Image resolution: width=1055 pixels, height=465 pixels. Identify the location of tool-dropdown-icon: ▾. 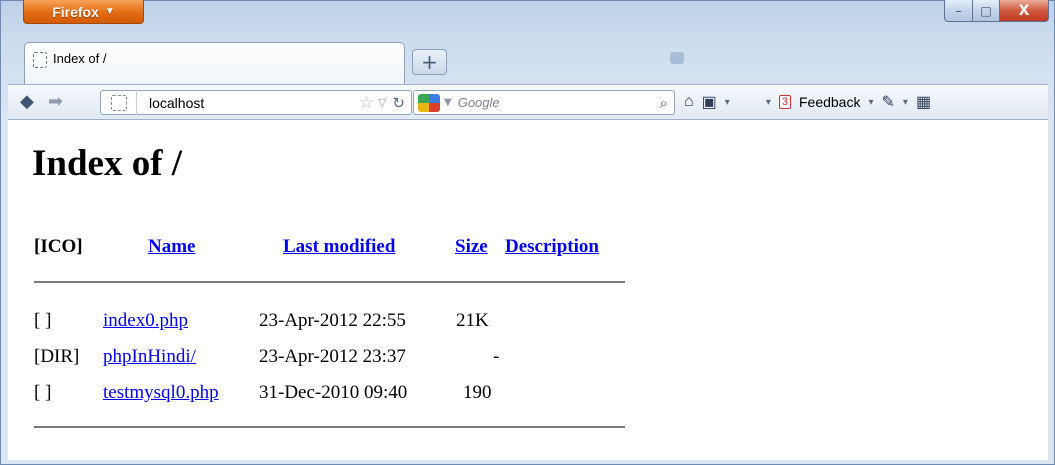
(905, 102).